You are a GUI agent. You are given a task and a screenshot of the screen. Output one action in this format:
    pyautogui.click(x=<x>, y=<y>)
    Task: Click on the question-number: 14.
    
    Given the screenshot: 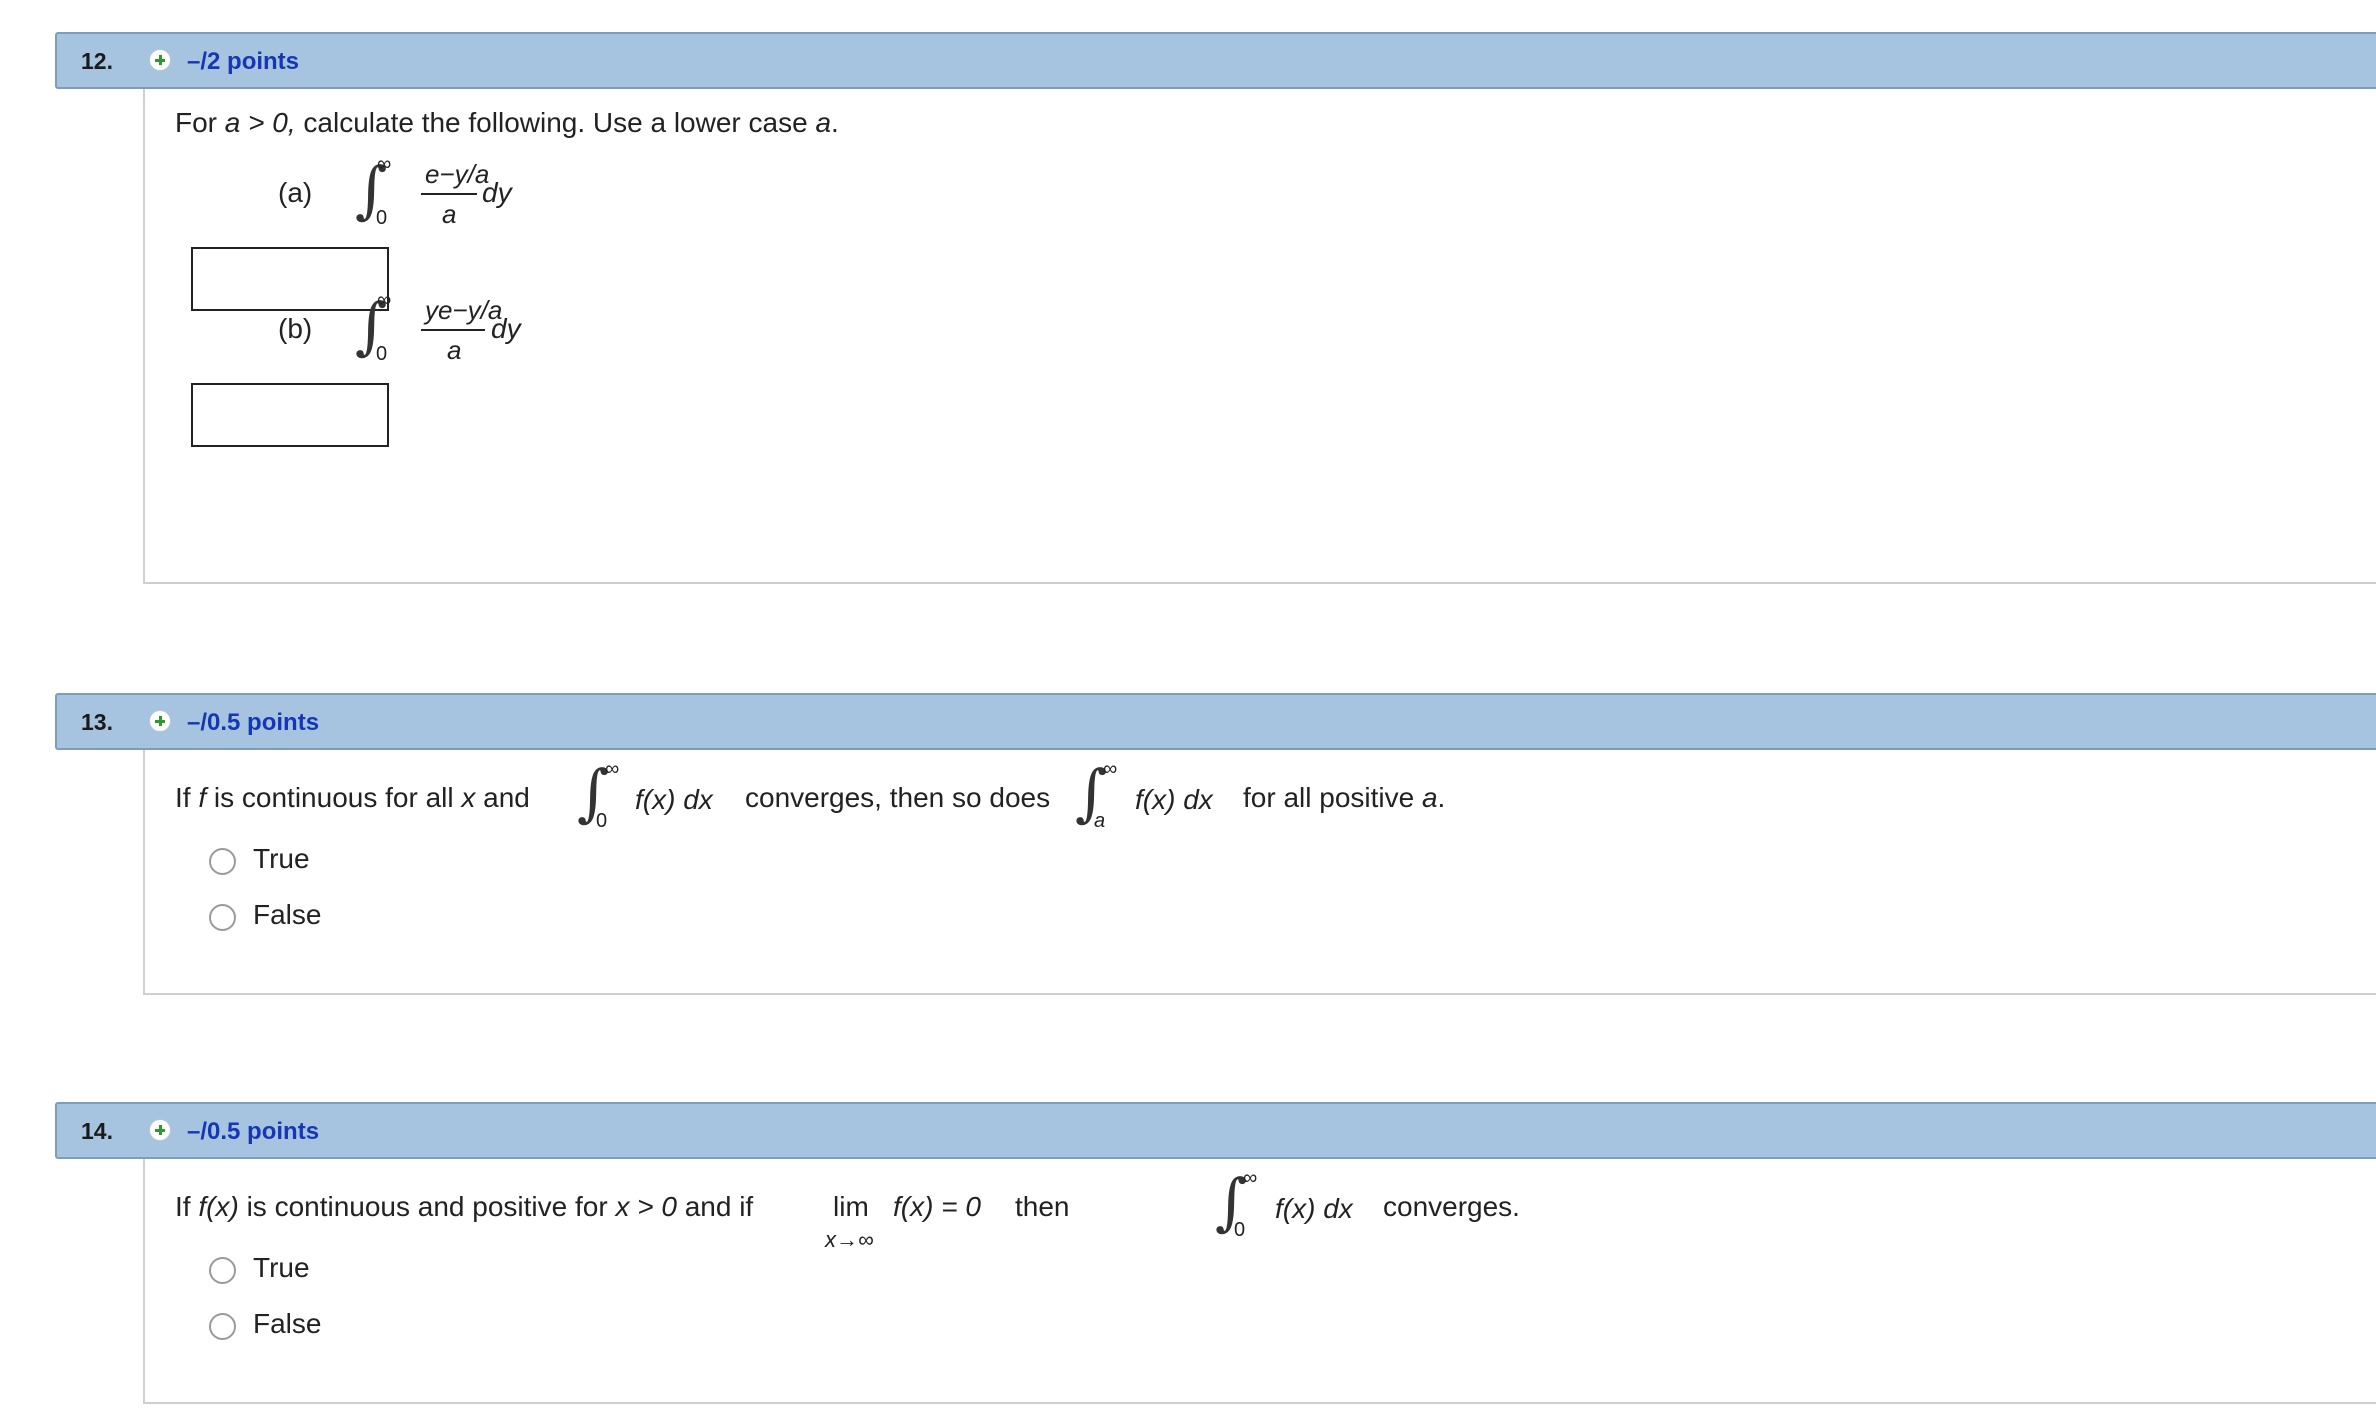 What is the action you would take?
    pyautogui.click(x=97, y=1131)
    